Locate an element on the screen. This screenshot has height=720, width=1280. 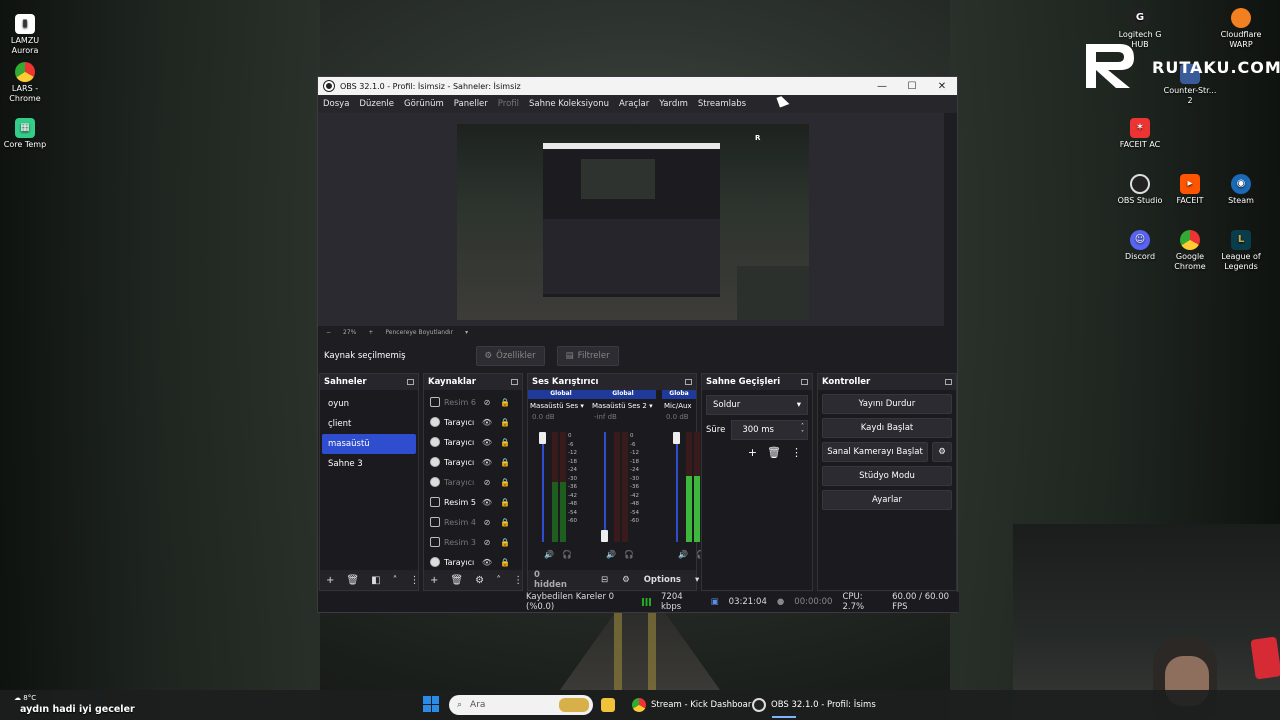
stop-stream-button: Yayını Durdur is located at coordinates (887, 404).